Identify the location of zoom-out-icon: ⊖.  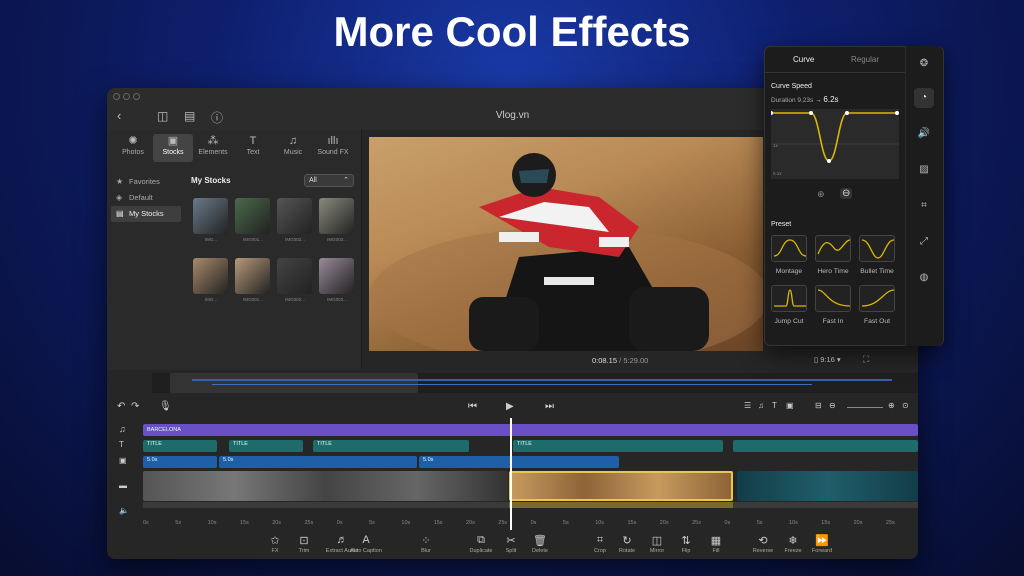
(832, 405).